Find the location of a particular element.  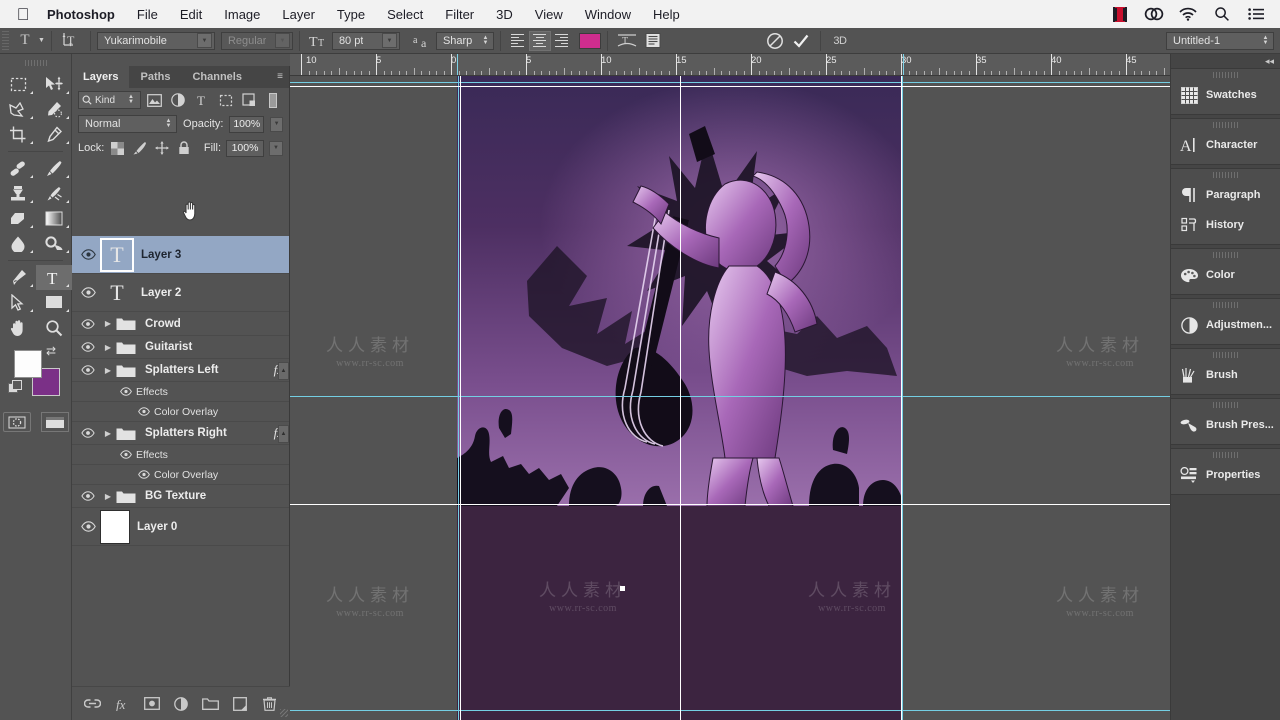

filter-smartobject-icon is located at coordinates (250, 100).